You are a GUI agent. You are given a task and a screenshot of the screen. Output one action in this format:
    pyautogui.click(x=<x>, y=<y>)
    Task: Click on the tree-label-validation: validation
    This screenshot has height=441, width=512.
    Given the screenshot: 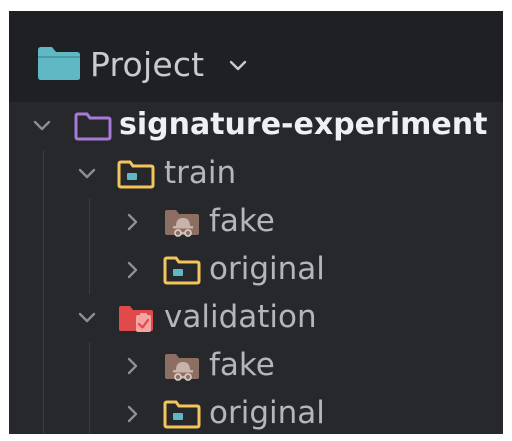 What is the action you would take?
    pyautogui.click(x=240, y=317)
    